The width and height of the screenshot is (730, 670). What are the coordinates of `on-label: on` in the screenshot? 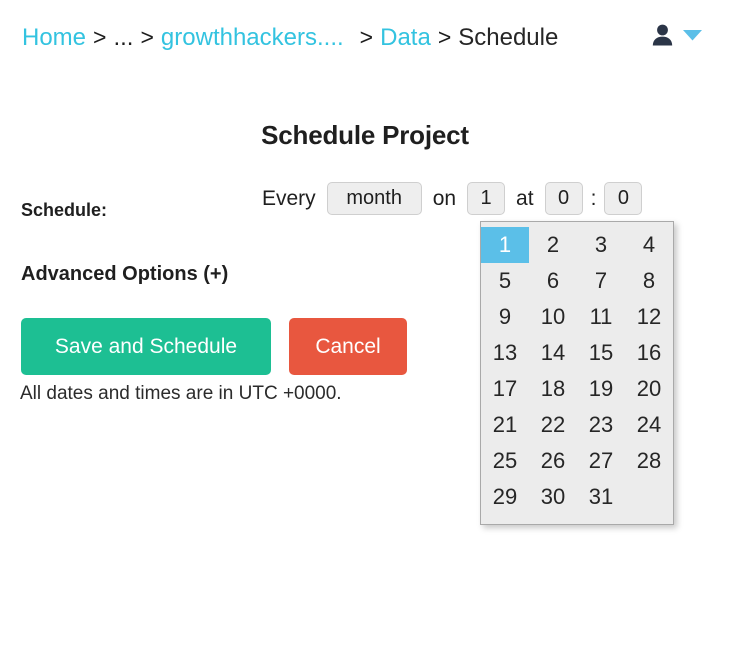 It's located at (444, 198).